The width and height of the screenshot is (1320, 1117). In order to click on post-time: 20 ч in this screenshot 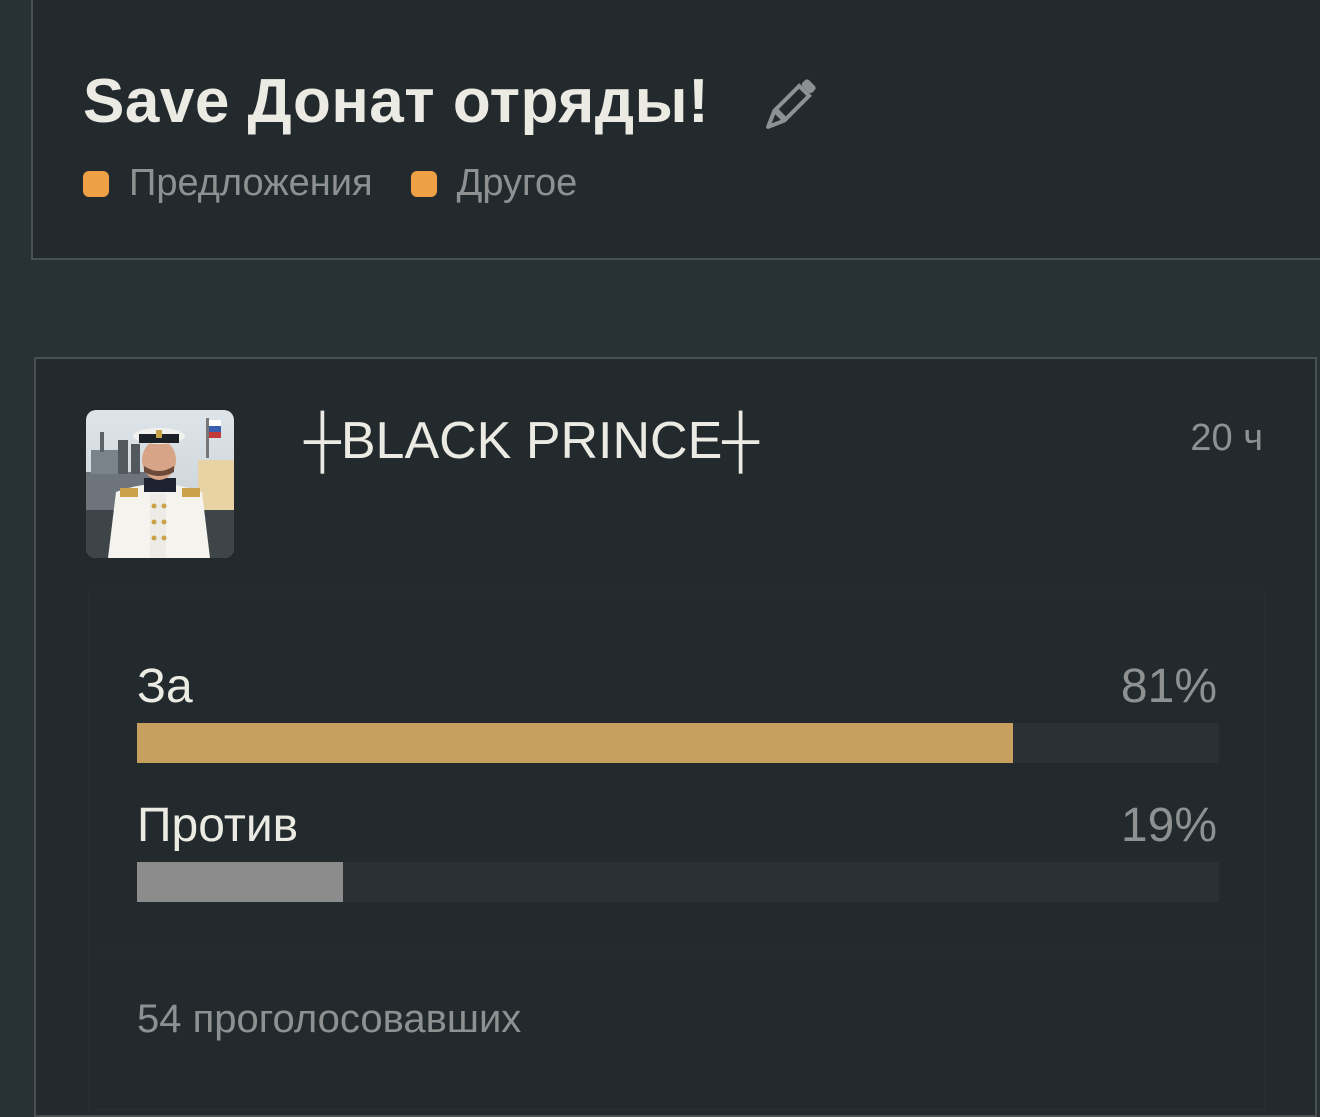, I will do `click(1226, 438)`.